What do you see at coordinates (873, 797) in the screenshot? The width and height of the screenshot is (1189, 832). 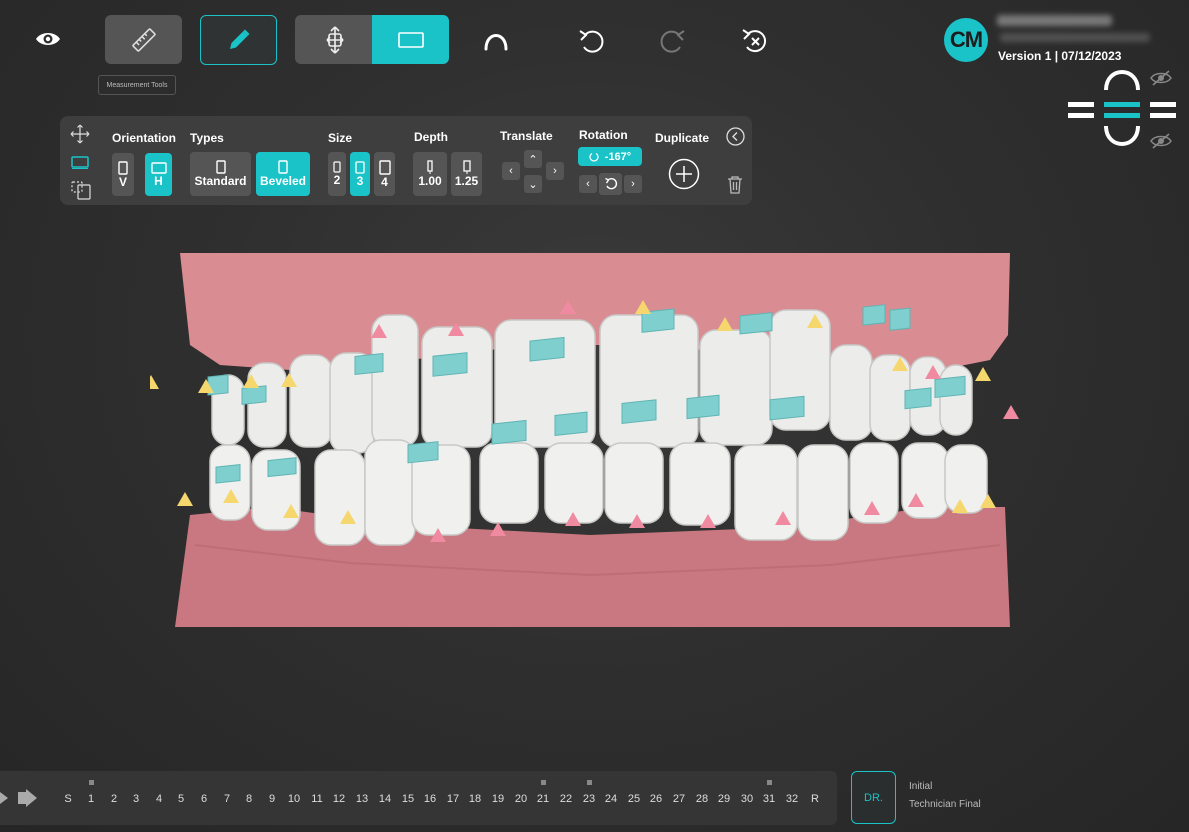 I see `dr-button: DR.` at bounding box center [873, 797].